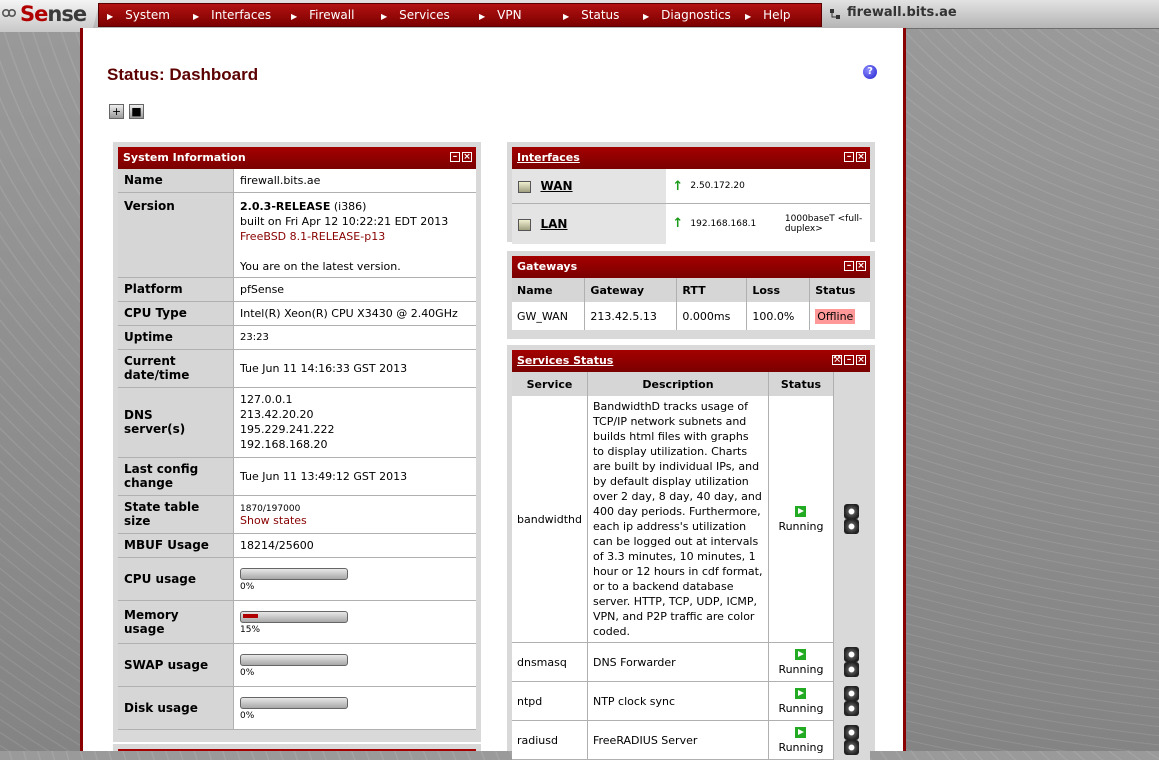 This screenshot has height=760, width=1159. Describe the element at coordinates (870, 72) in the screenshot. I see `help-icon: ?` at that location.